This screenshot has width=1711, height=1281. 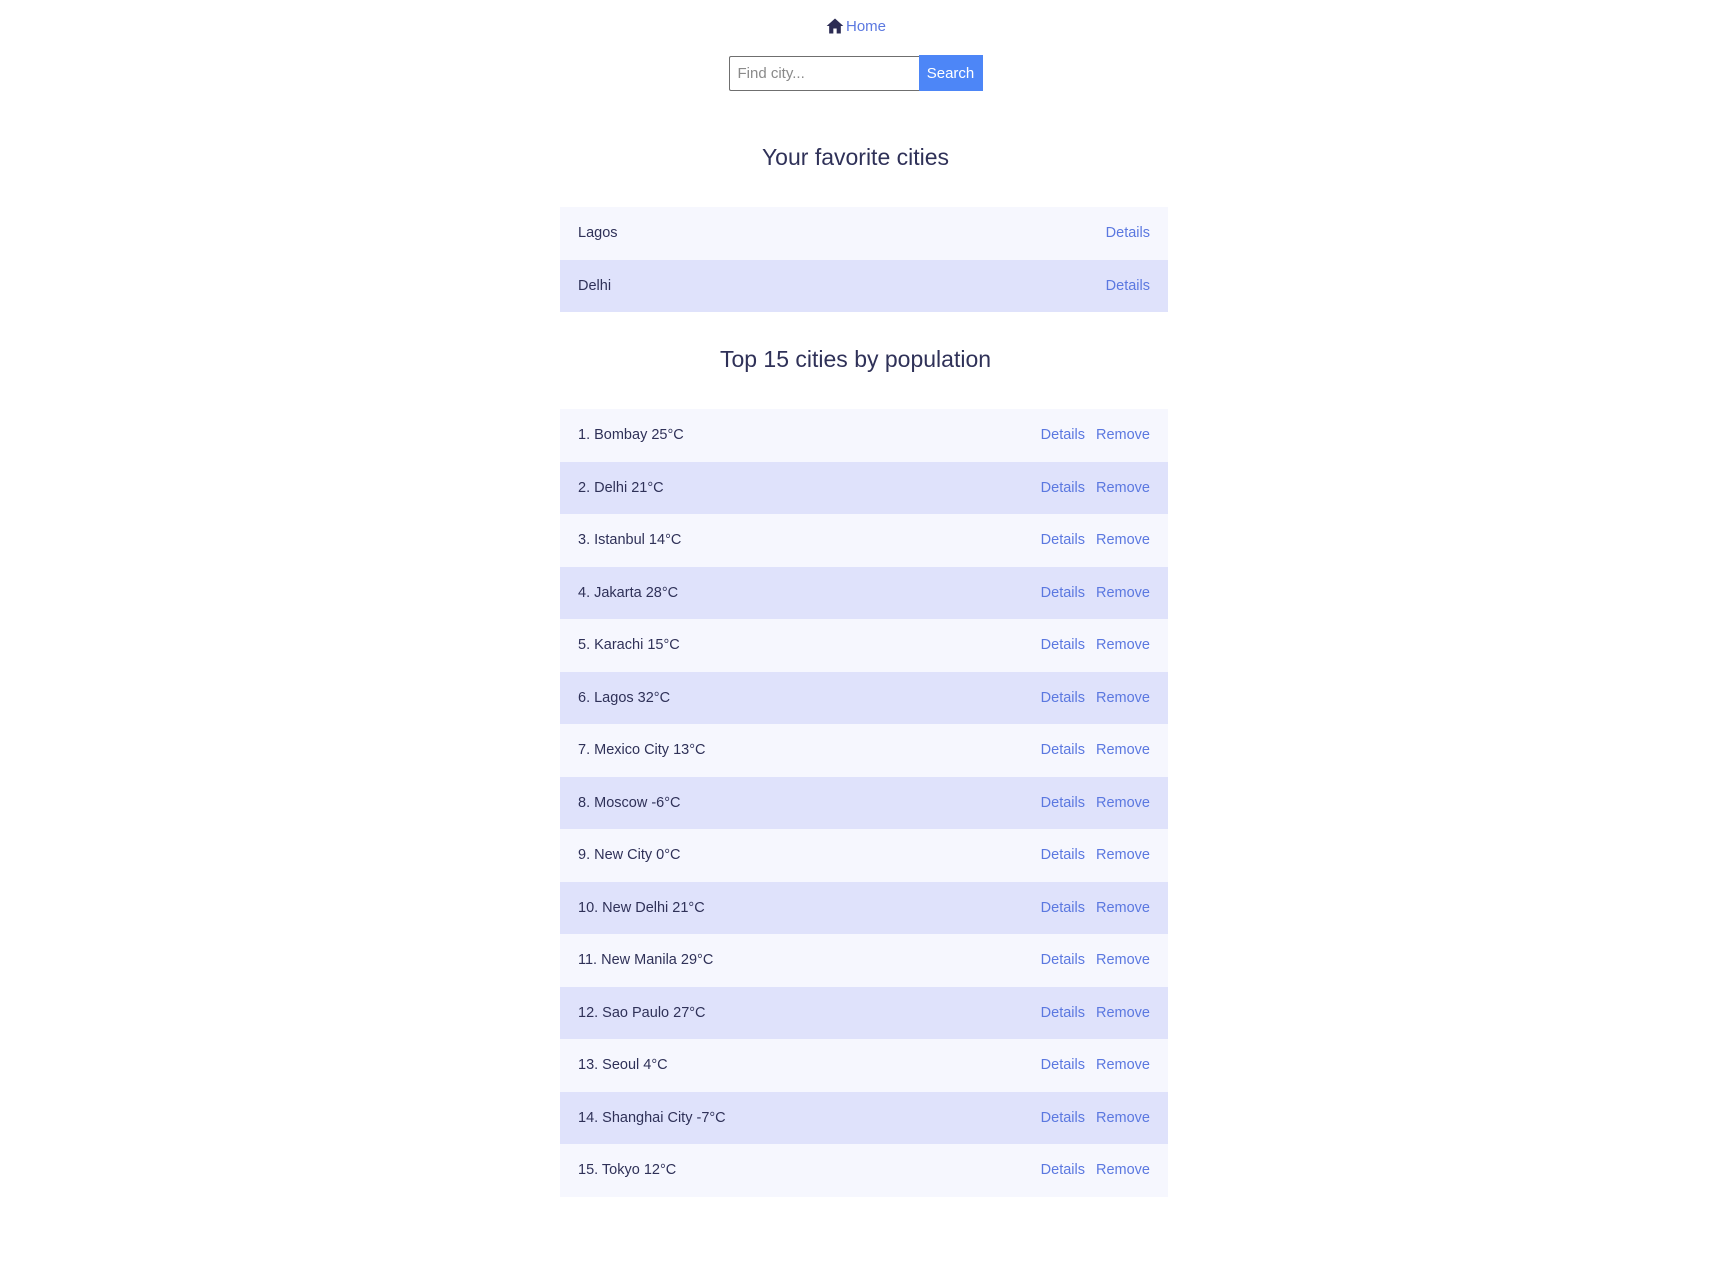 What do you see at coordinates (627, 1170) in the screenshot?
I see `city-row-label: 15. Tokyo 12°C` at bounding box center [627, 1170].